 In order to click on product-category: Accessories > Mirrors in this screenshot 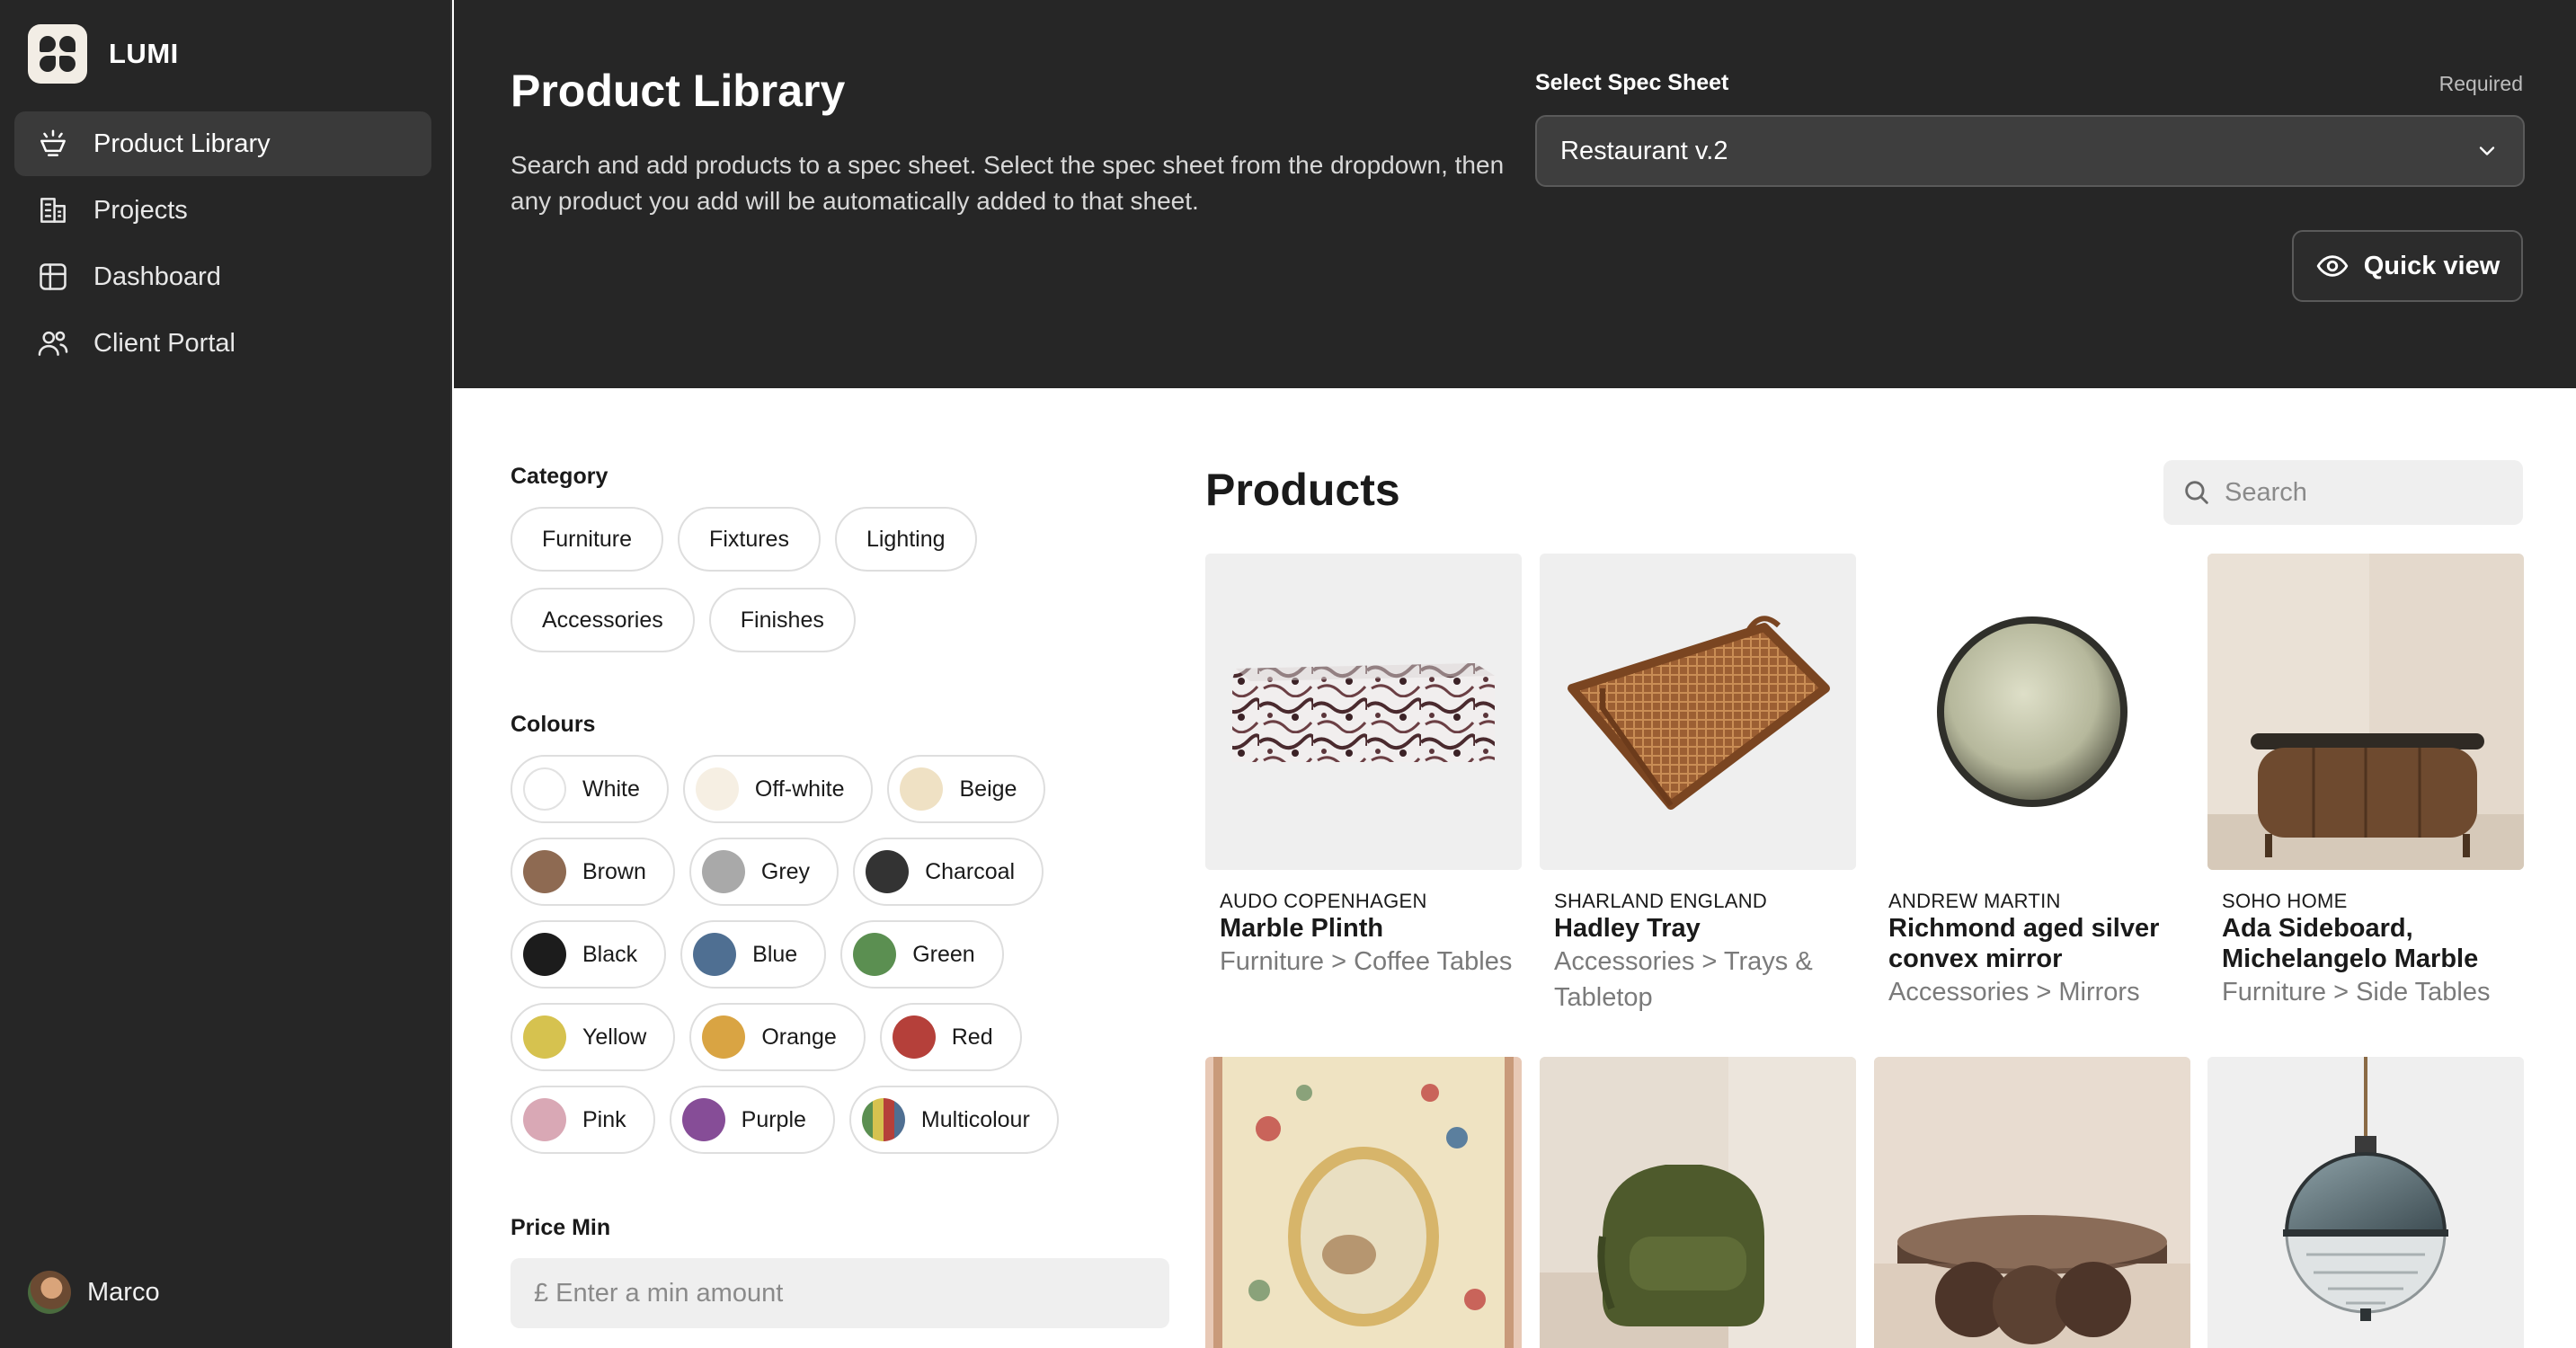, I will do `click(2014, 992)`.